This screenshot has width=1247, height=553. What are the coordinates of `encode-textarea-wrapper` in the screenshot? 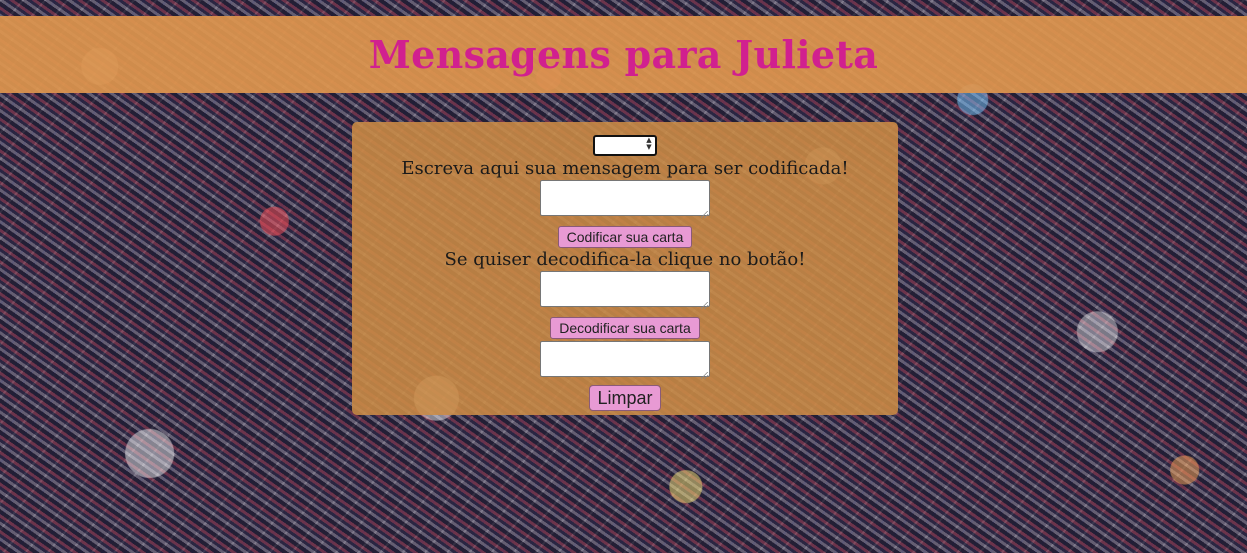 It's located at (625, 200).